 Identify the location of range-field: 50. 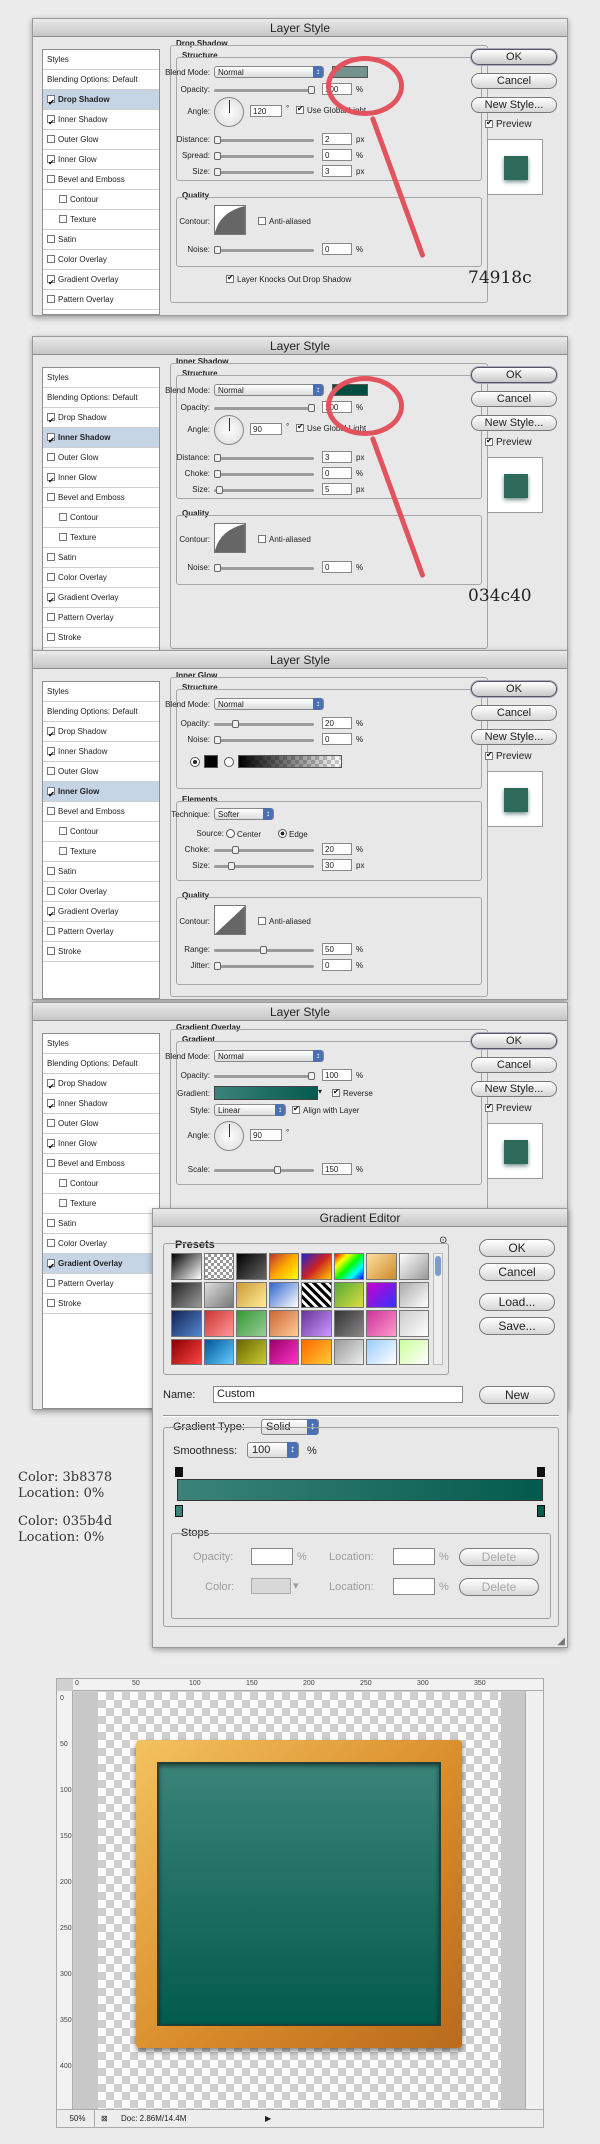
(337, 949).